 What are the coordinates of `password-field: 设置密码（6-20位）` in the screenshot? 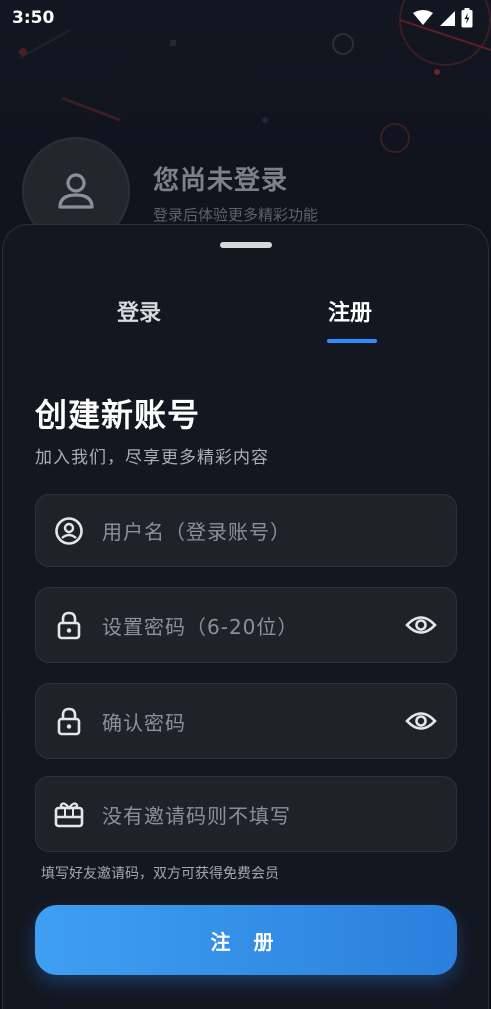 It's located at (246, 625).